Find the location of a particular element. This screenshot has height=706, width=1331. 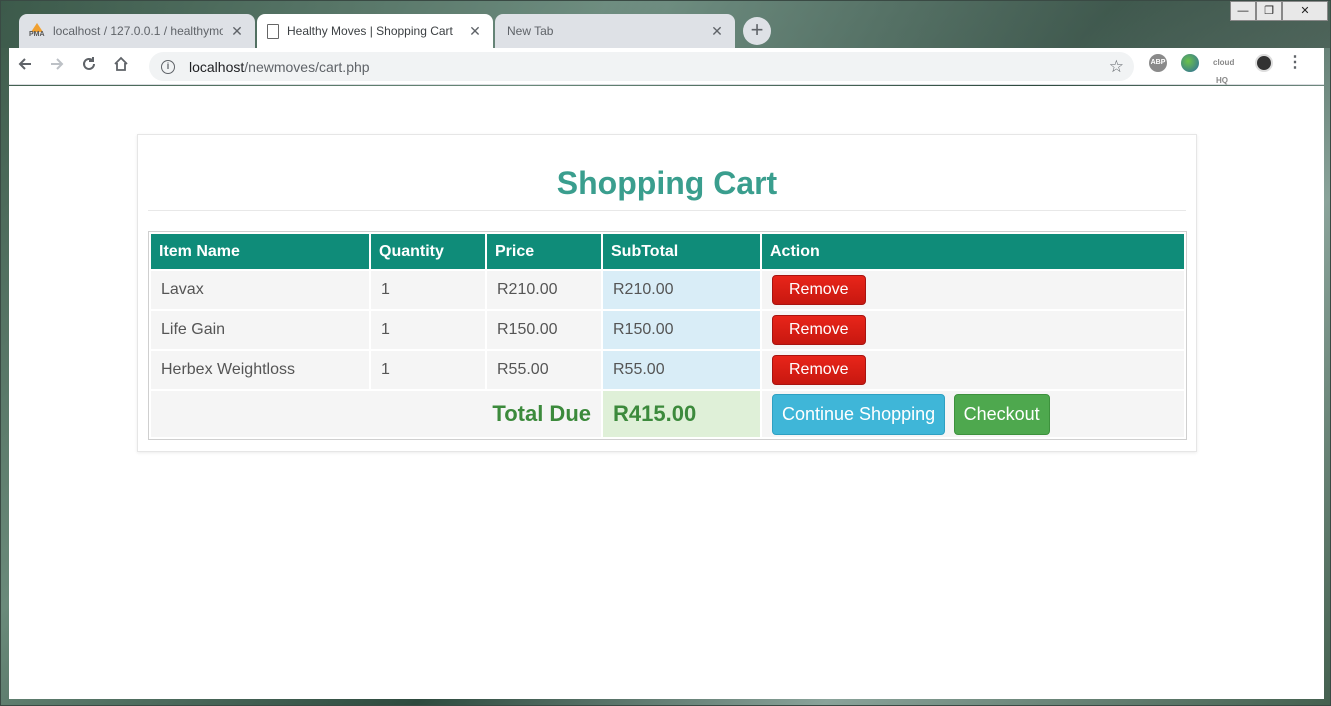

item-subtotal: R55.00 is located at coordinates (681, 370).